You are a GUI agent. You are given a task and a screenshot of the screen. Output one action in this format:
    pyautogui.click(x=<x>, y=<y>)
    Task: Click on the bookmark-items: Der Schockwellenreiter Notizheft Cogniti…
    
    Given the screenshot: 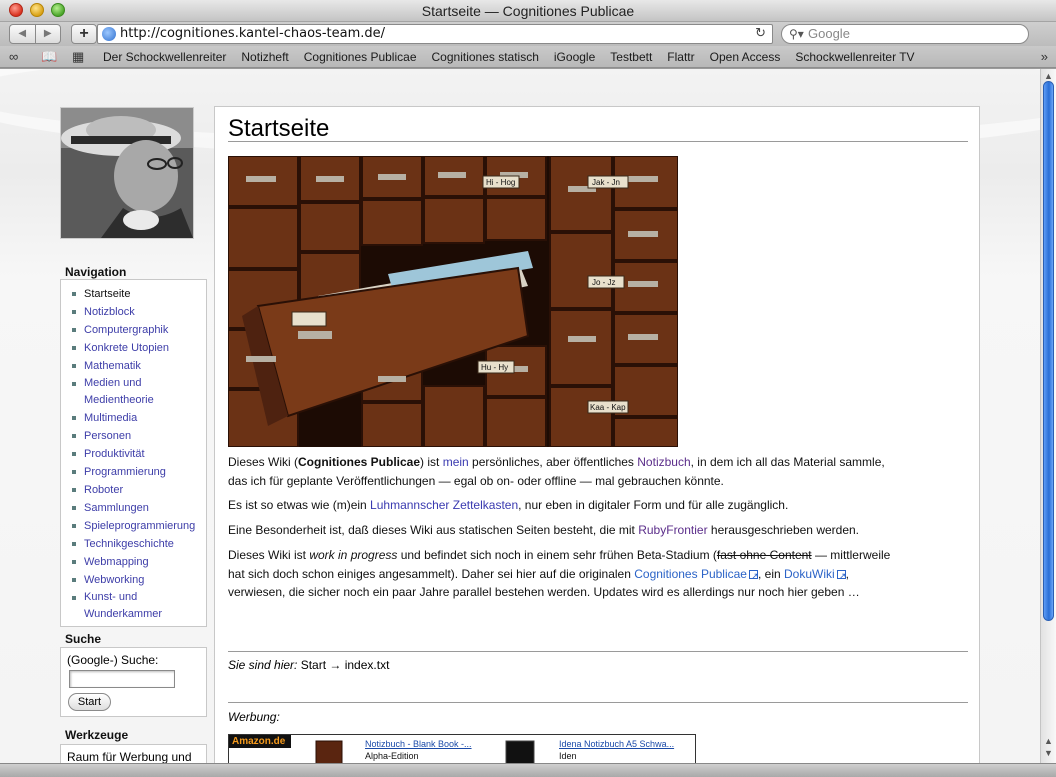 What is the action you would take?
    pyautogui.click(x=516, y=57)
    